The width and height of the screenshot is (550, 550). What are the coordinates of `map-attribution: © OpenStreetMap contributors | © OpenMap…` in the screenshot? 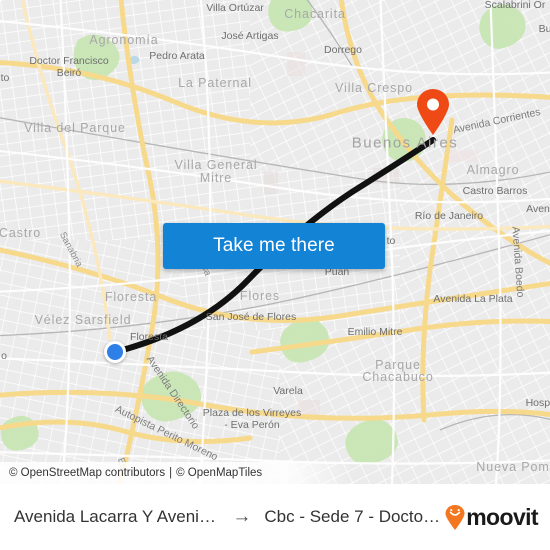 It's located at (275, 473).